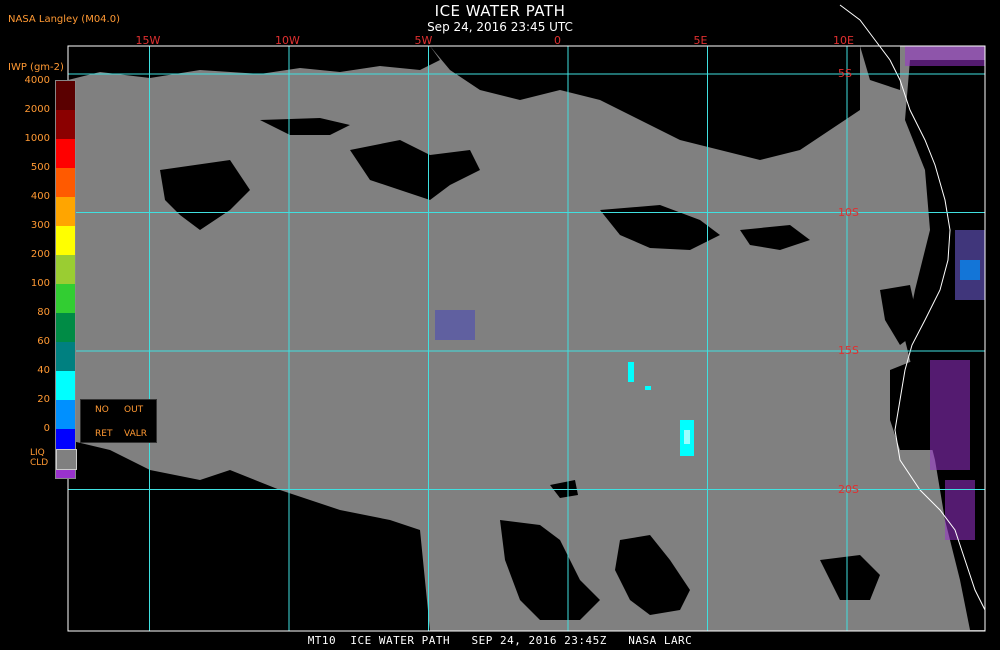  What do you see at coordinates (37, 453) in the screenshot?
I see `liq-label: LIQ` at bounding box center [37, 453].